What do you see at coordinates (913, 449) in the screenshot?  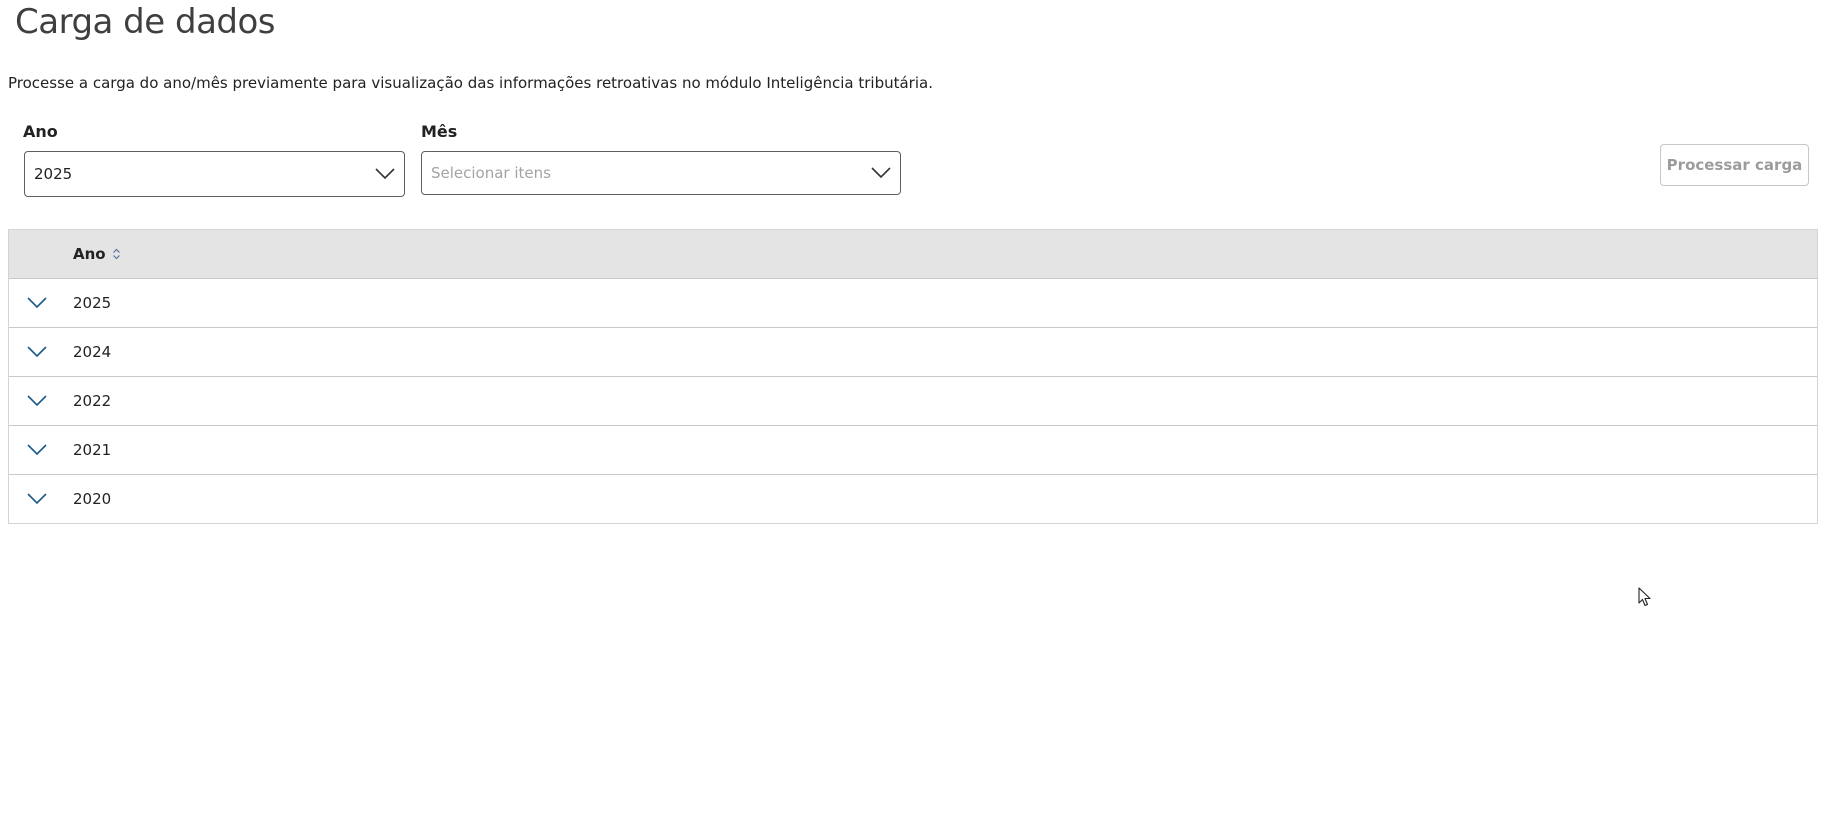 I see `table-row: 2021` at bounding box center [913, 449].